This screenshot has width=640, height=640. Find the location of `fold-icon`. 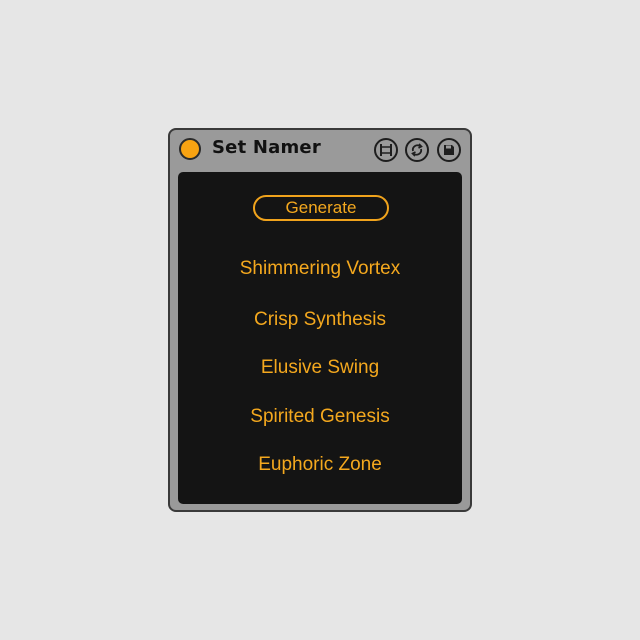

fold-icon is located at coordinates (386, 150).